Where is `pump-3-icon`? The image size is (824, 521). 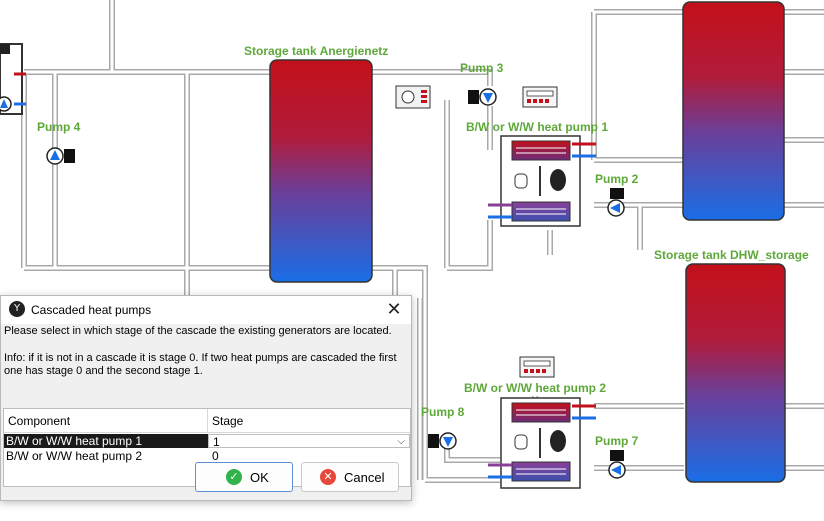
pump-3-icon is located at coordinates (482, 97).